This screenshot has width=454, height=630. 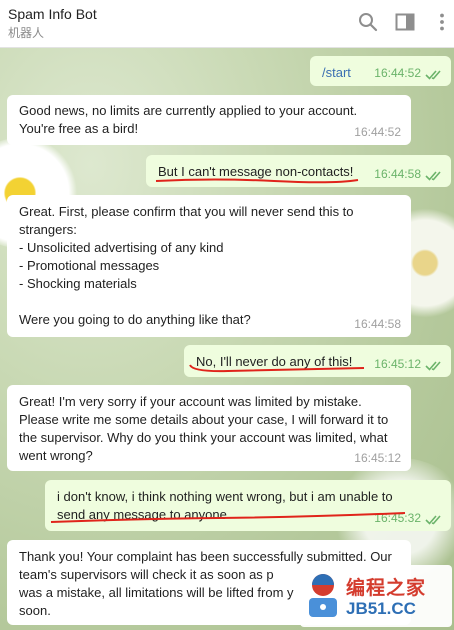 I want to click on watermark-domain: JB51.CC, so click(x=381, y=608).